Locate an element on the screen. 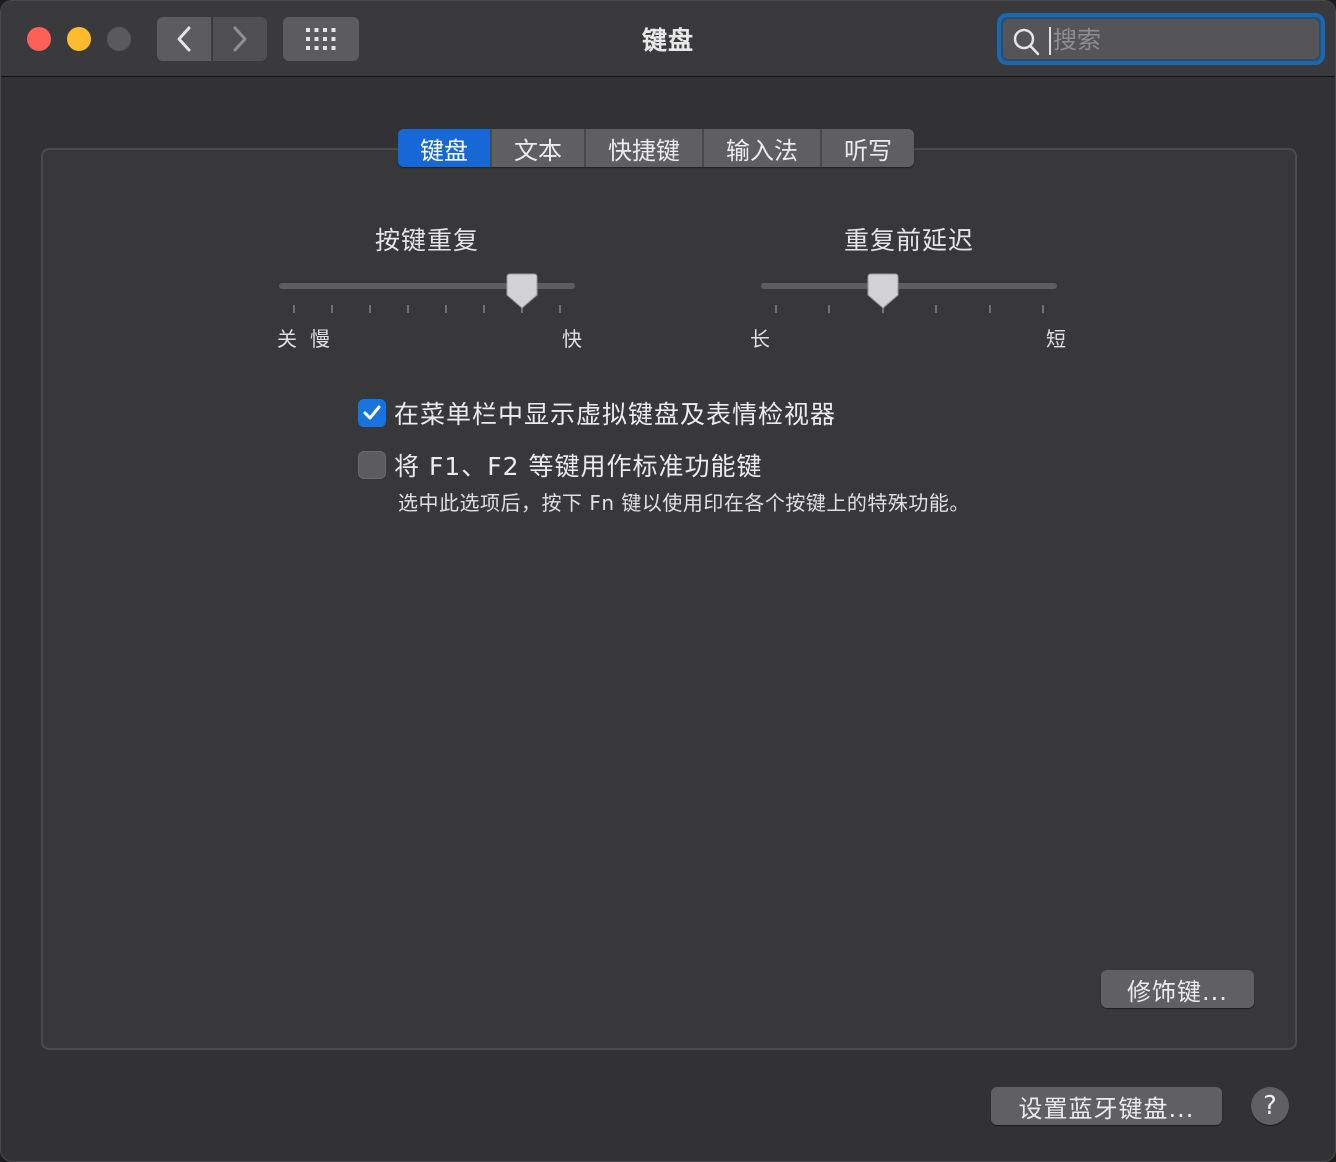 This screenshot has width=1336, height=1162. key-repeat-off-label: 关 is located at coordinates (287, 339).